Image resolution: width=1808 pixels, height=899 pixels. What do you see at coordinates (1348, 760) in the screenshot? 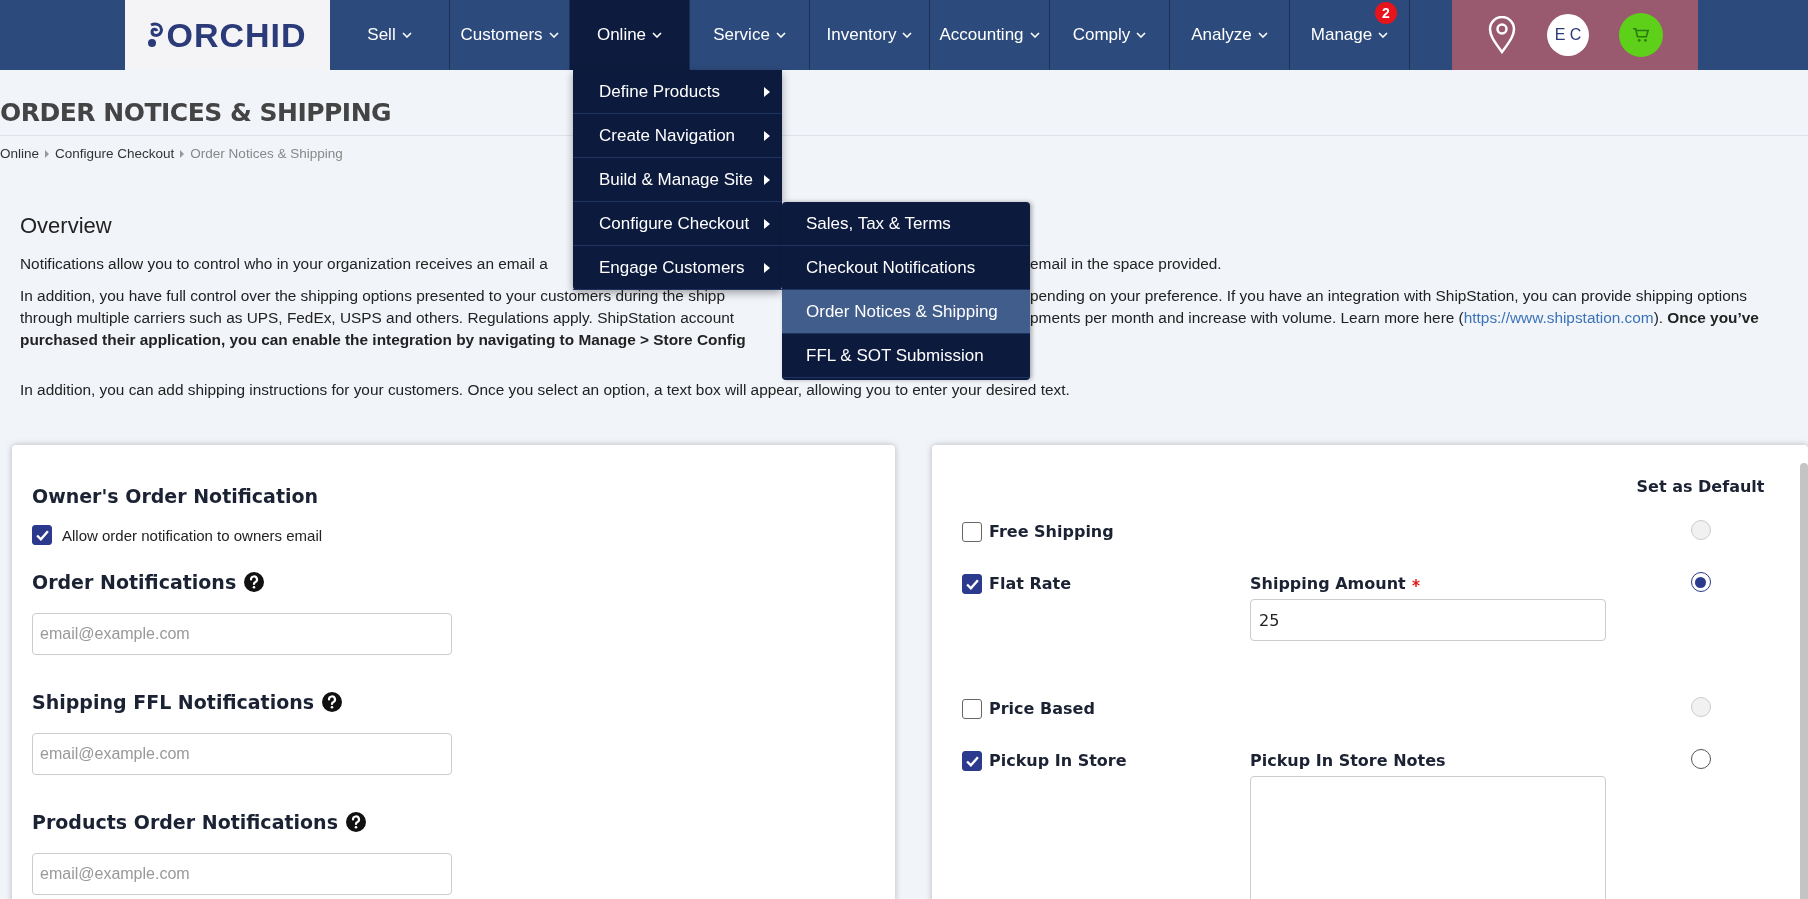
I see `field-label: Pickup In Store Notes` at bounding box center [1348, 760].